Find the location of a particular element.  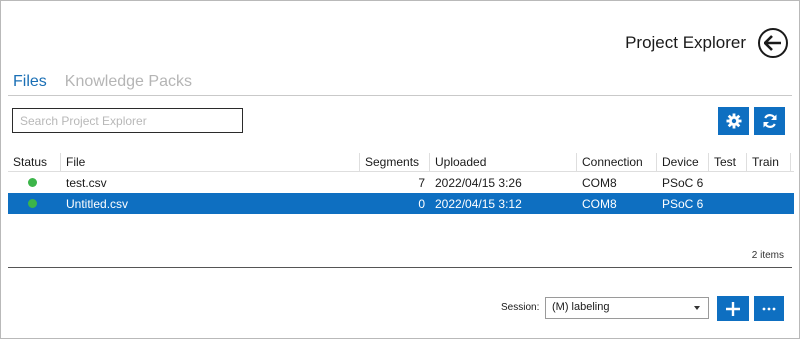

ellipsis-icon is located at coordinates (769, 308).